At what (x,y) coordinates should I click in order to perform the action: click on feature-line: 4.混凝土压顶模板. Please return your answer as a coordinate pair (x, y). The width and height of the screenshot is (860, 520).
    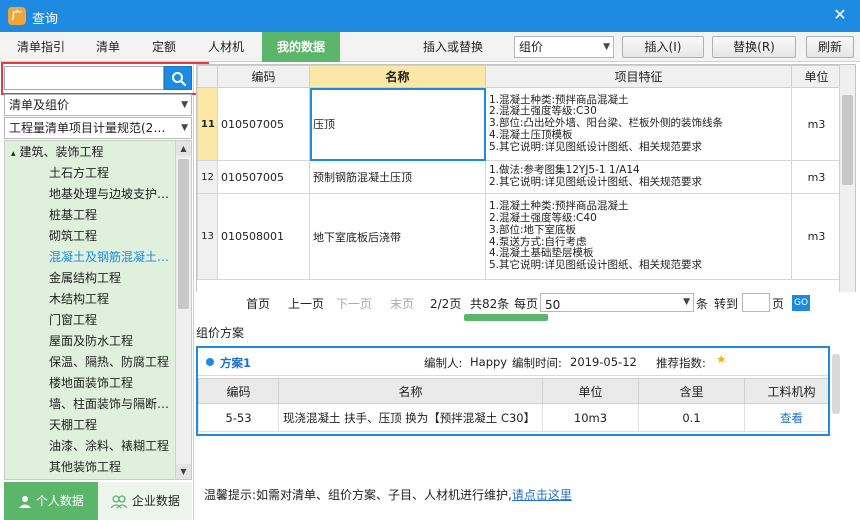
    Looking at the image, I should click on (531, 134).